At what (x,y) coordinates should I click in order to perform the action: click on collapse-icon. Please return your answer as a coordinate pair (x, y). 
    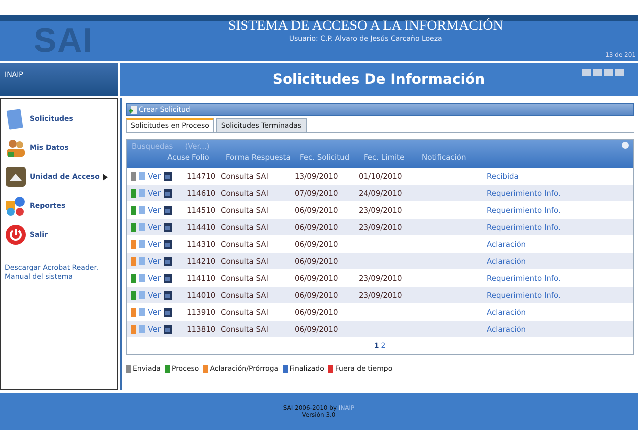
    Looking at the image, I should click on (625, 145).